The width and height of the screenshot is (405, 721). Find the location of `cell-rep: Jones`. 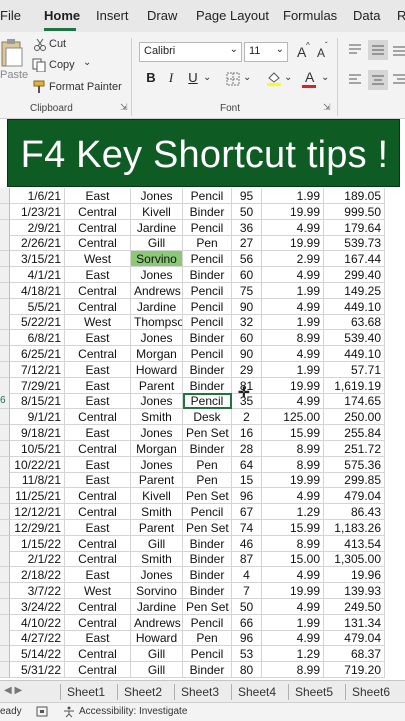

cell-rep: Jones is located at coordinates (157, 401).